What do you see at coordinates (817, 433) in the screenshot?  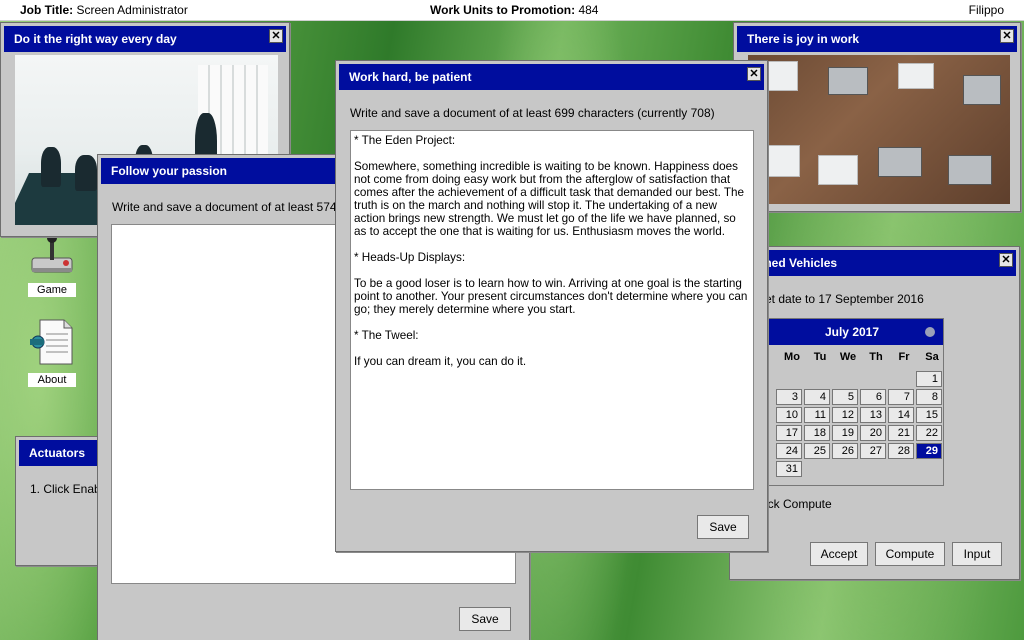 I see `calendar-day: 18` at bounding box center [817, 433].